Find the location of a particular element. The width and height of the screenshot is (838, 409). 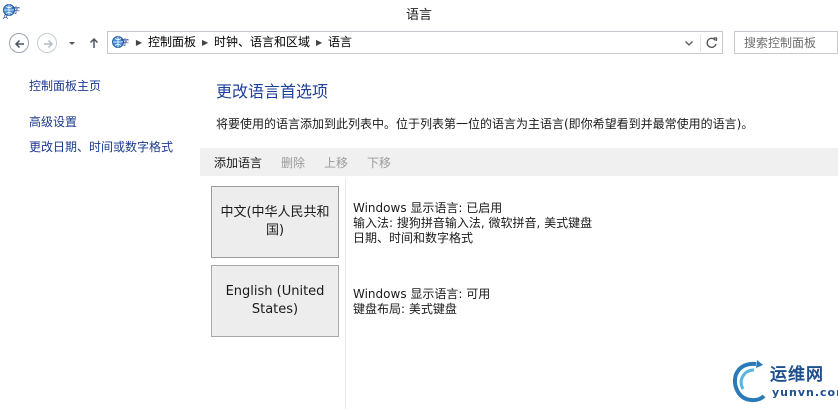

control-panel-globe-icon: 字 is located at coordinates (120, 43).